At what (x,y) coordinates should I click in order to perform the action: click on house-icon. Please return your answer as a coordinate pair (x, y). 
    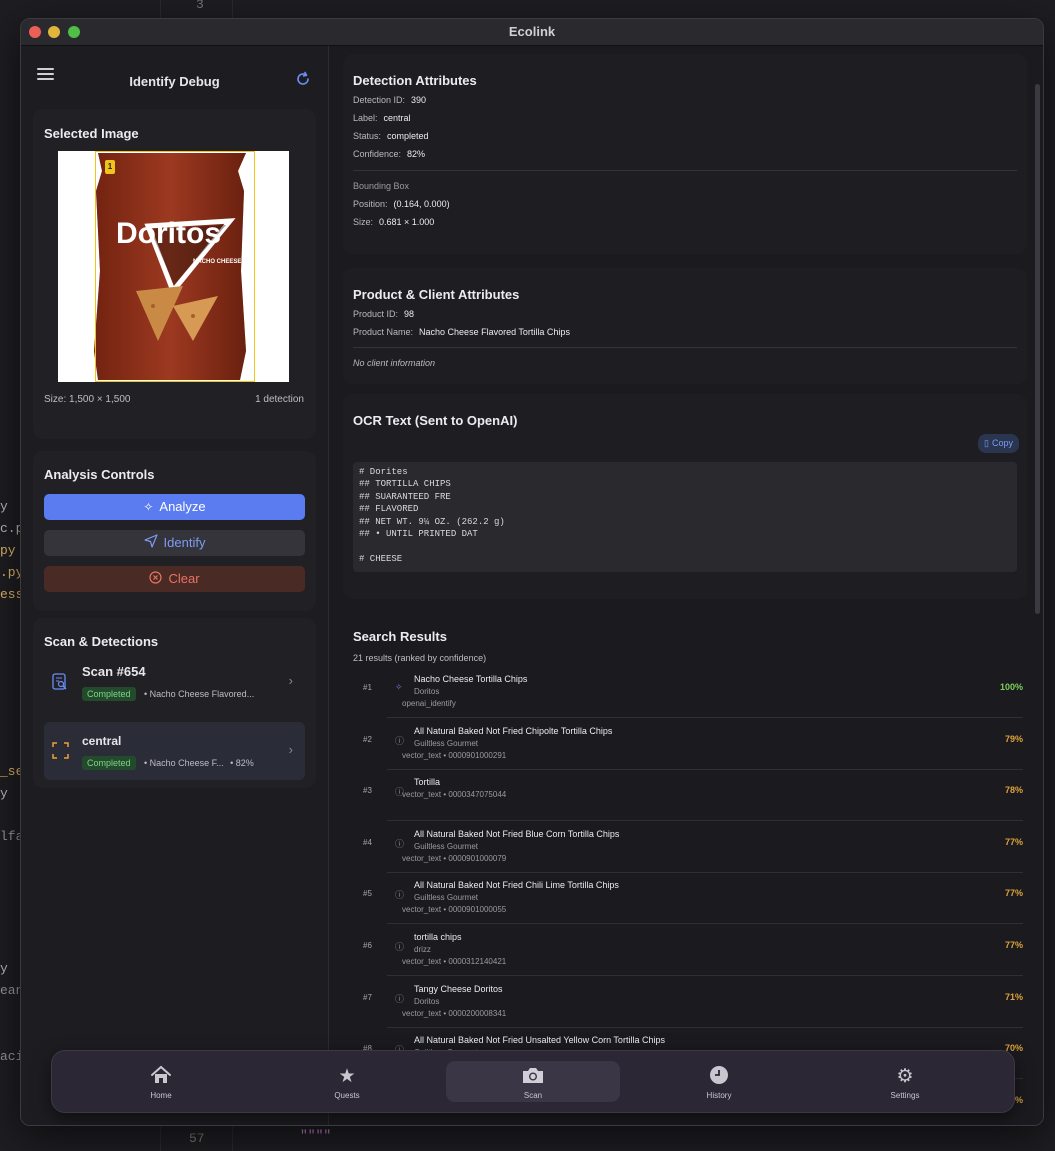
    Looking at the image, I should click on (161, 1078).